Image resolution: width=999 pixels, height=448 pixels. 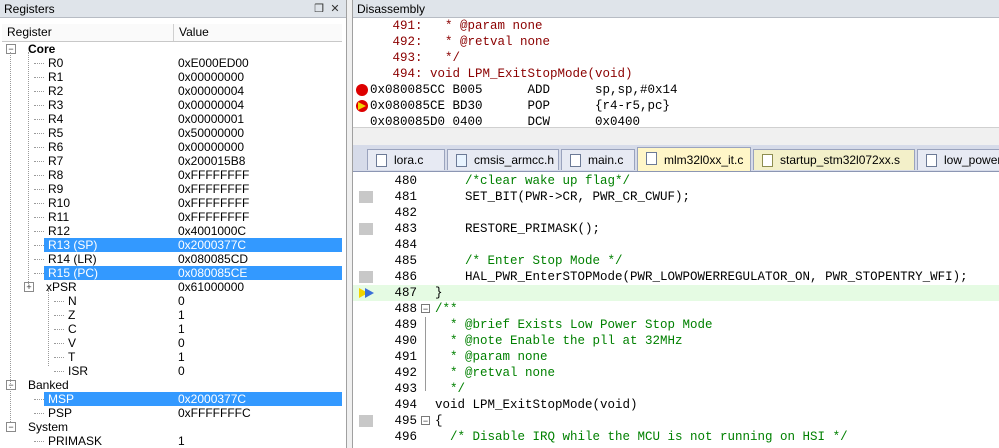 I want to click on register-row: R15 (PC) 0x080085CE, so click(x=188, y=273).